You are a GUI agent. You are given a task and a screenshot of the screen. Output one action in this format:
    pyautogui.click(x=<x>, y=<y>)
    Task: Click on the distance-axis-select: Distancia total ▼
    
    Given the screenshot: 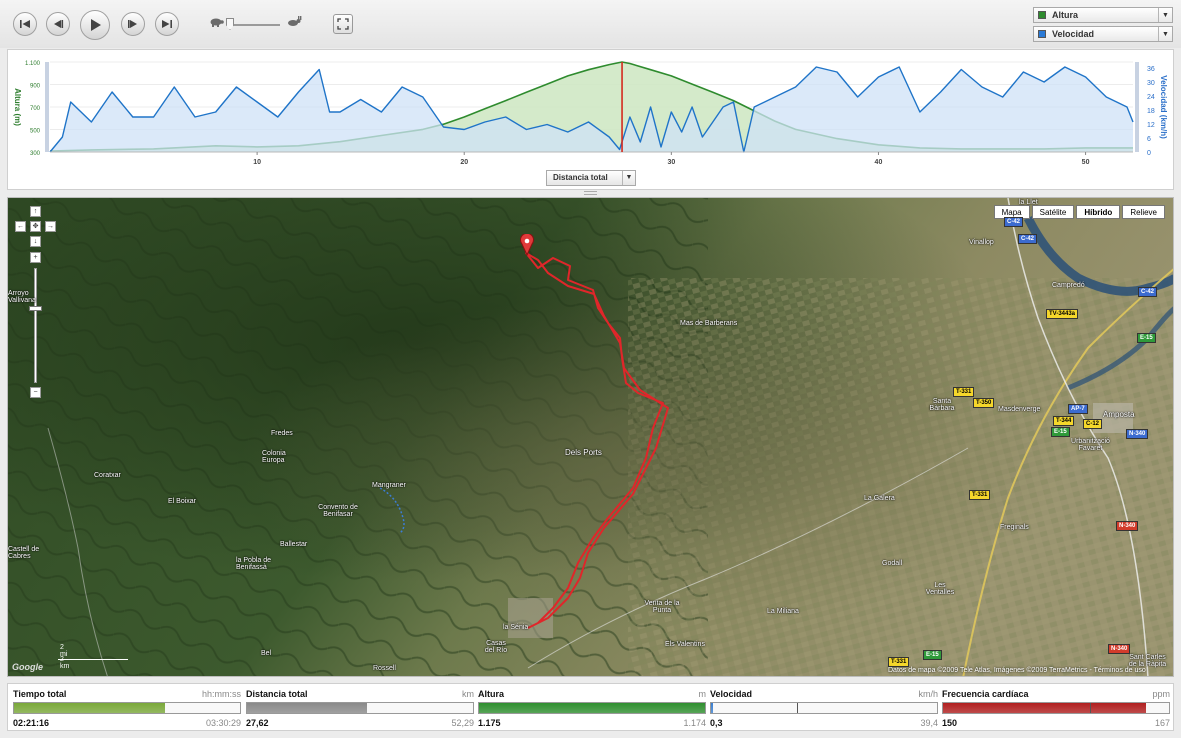 What is the action you would take?
    pyautogui.click(x=591, y=178)
    